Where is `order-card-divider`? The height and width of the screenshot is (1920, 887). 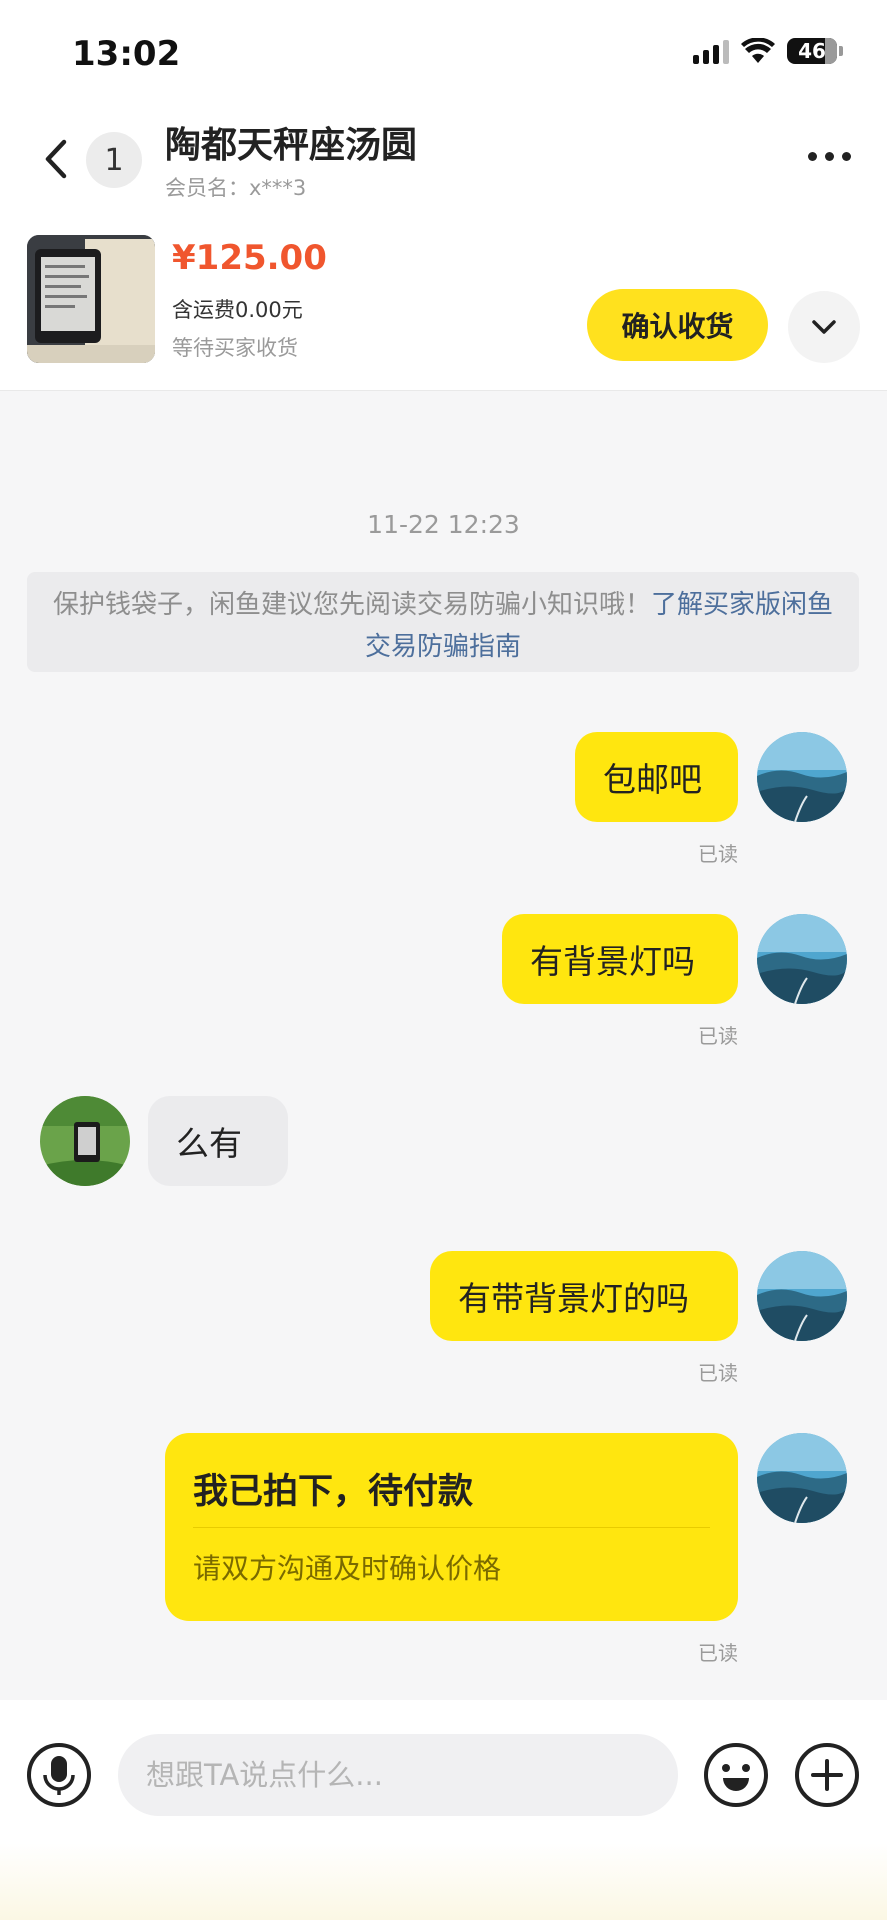
order-card-divider is located at coordinates (451, 1527).